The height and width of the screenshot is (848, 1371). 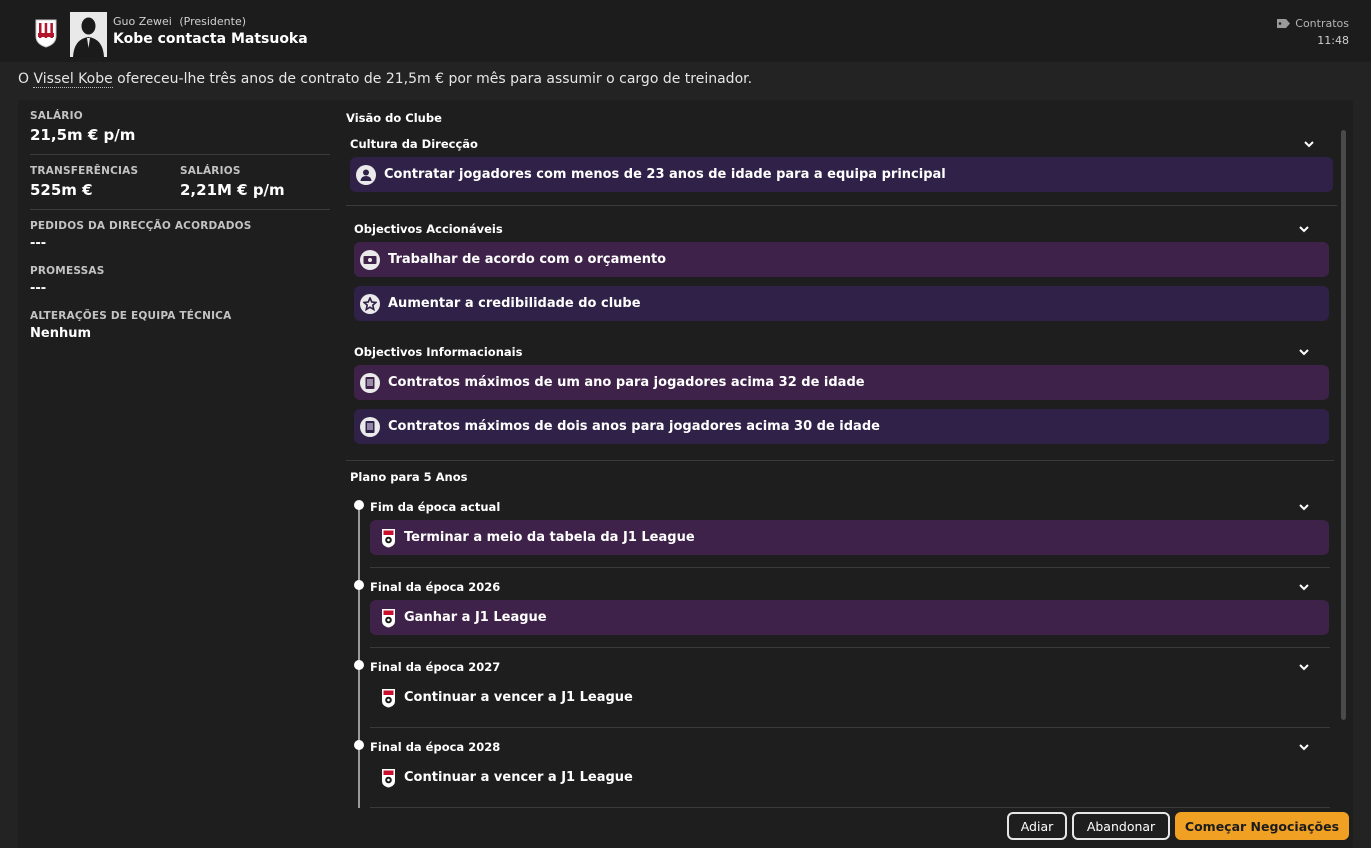 I want to click on stage-label: Final da época 2026, so click(x=435, y=587).